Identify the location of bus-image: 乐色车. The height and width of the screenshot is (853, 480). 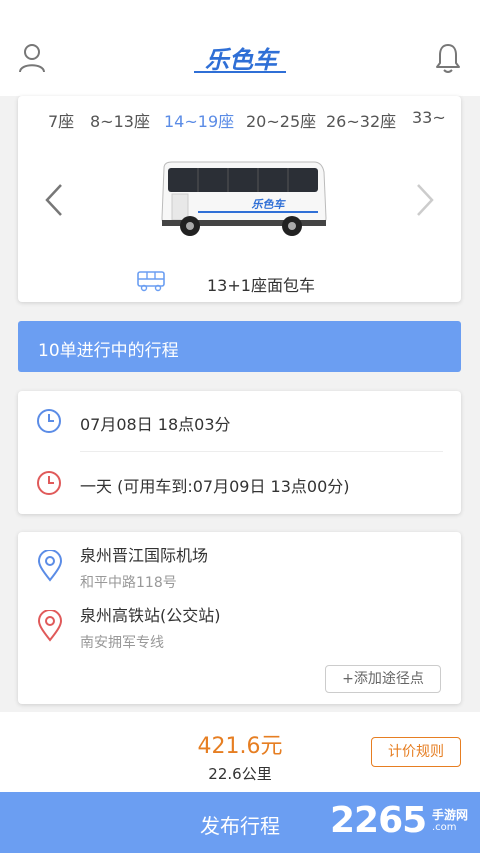
(243, 198).